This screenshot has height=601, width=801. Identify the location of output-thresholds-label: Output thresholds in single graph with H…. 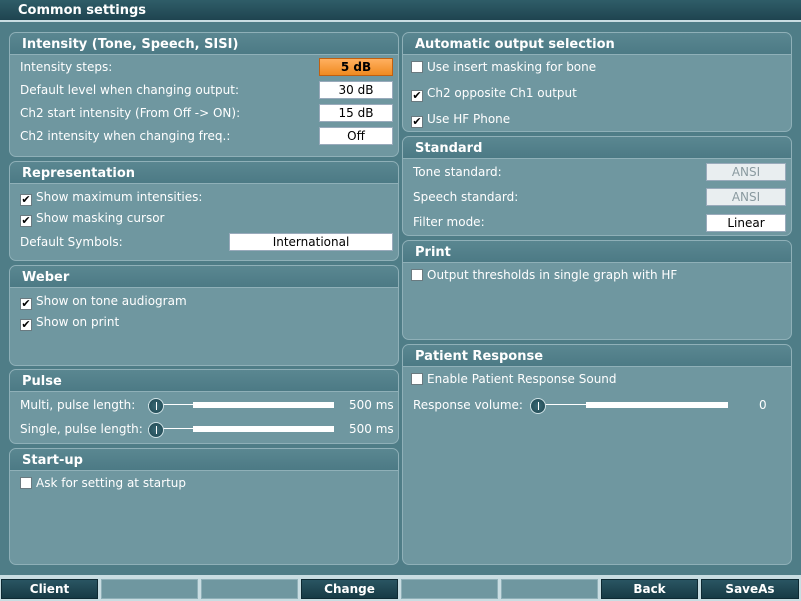
(552, 275).